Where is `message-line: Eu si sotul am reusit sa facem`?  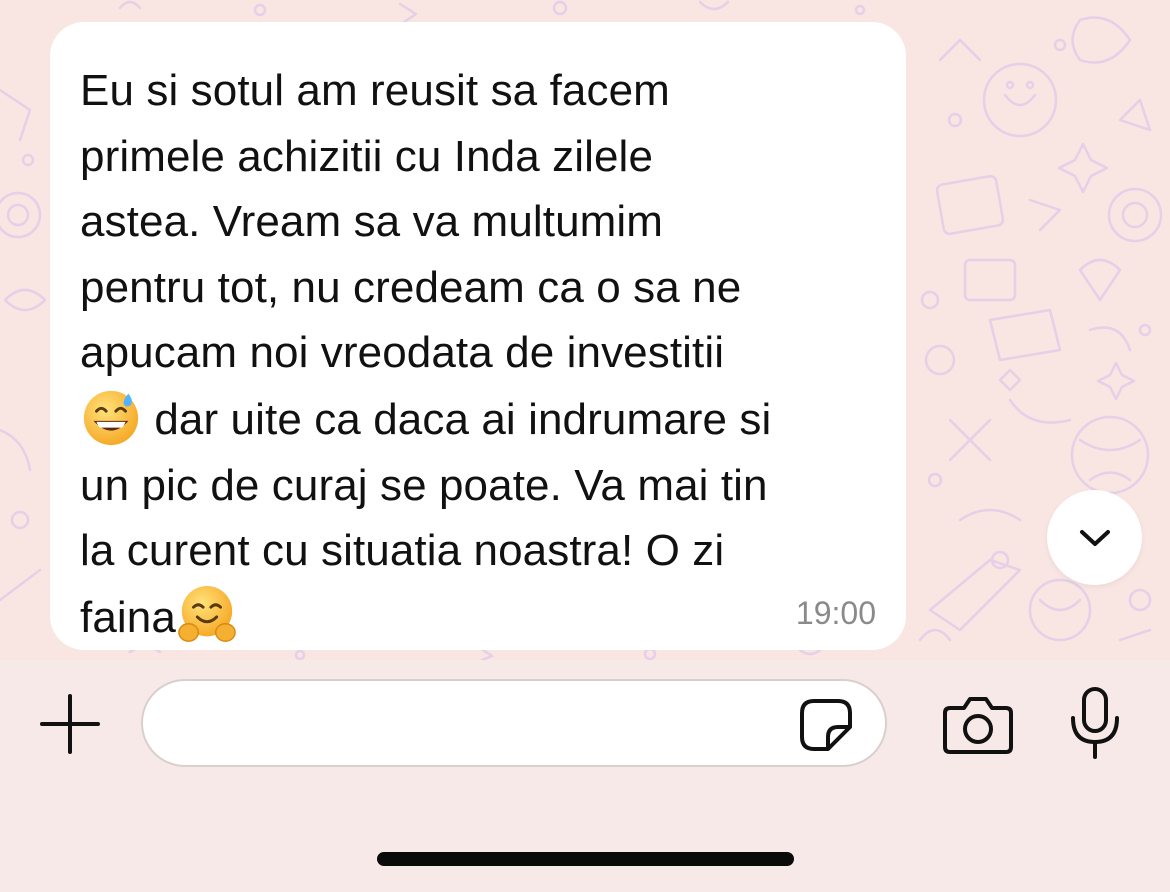 message-line: Eu si sotul am reusit sa facem is located at coordinates (375, 90).